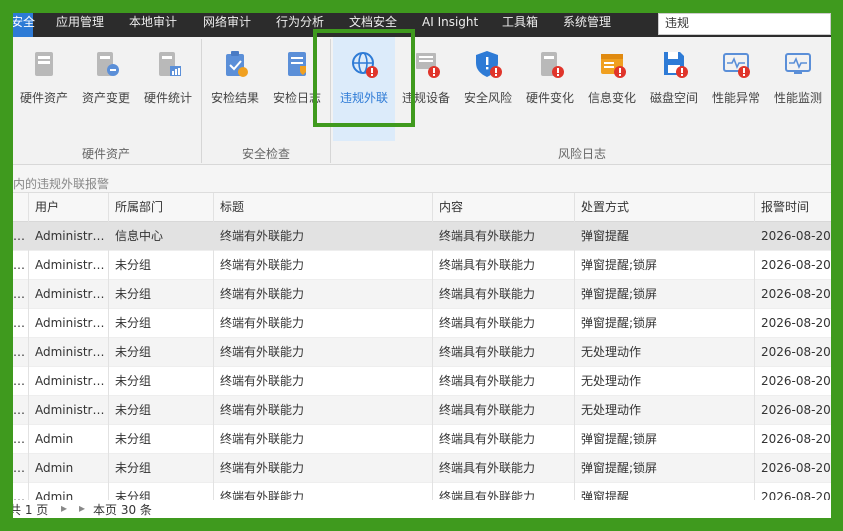 This screenshot has height=531, width=843. What do you see at coordinates (736, 89) in the screenshot?
I see `ribbon-button-perf-anomaly: 性能异常` at bounding box center [736, 89].